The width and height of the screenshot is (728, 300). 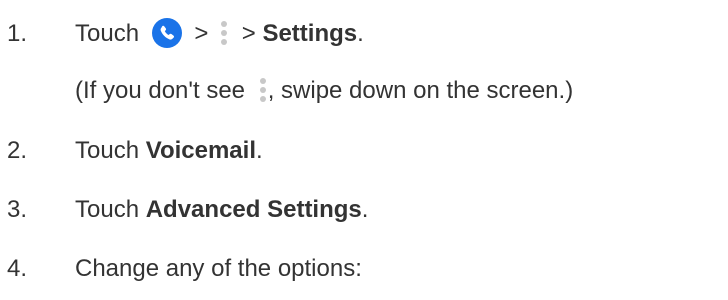 I want to click on note-suffix: , swipe down on the screen.), so click(x=420, y=90).